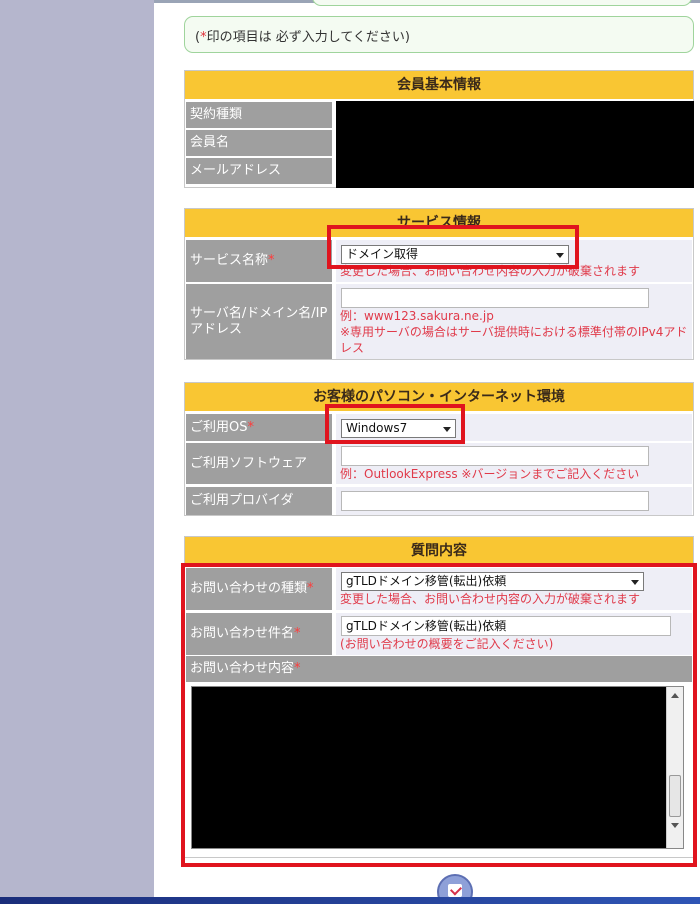 This screenshot has width=700, height=904. Describe the element at coordinates (495, 456) in the screenshot. I see `software-input` at that location.